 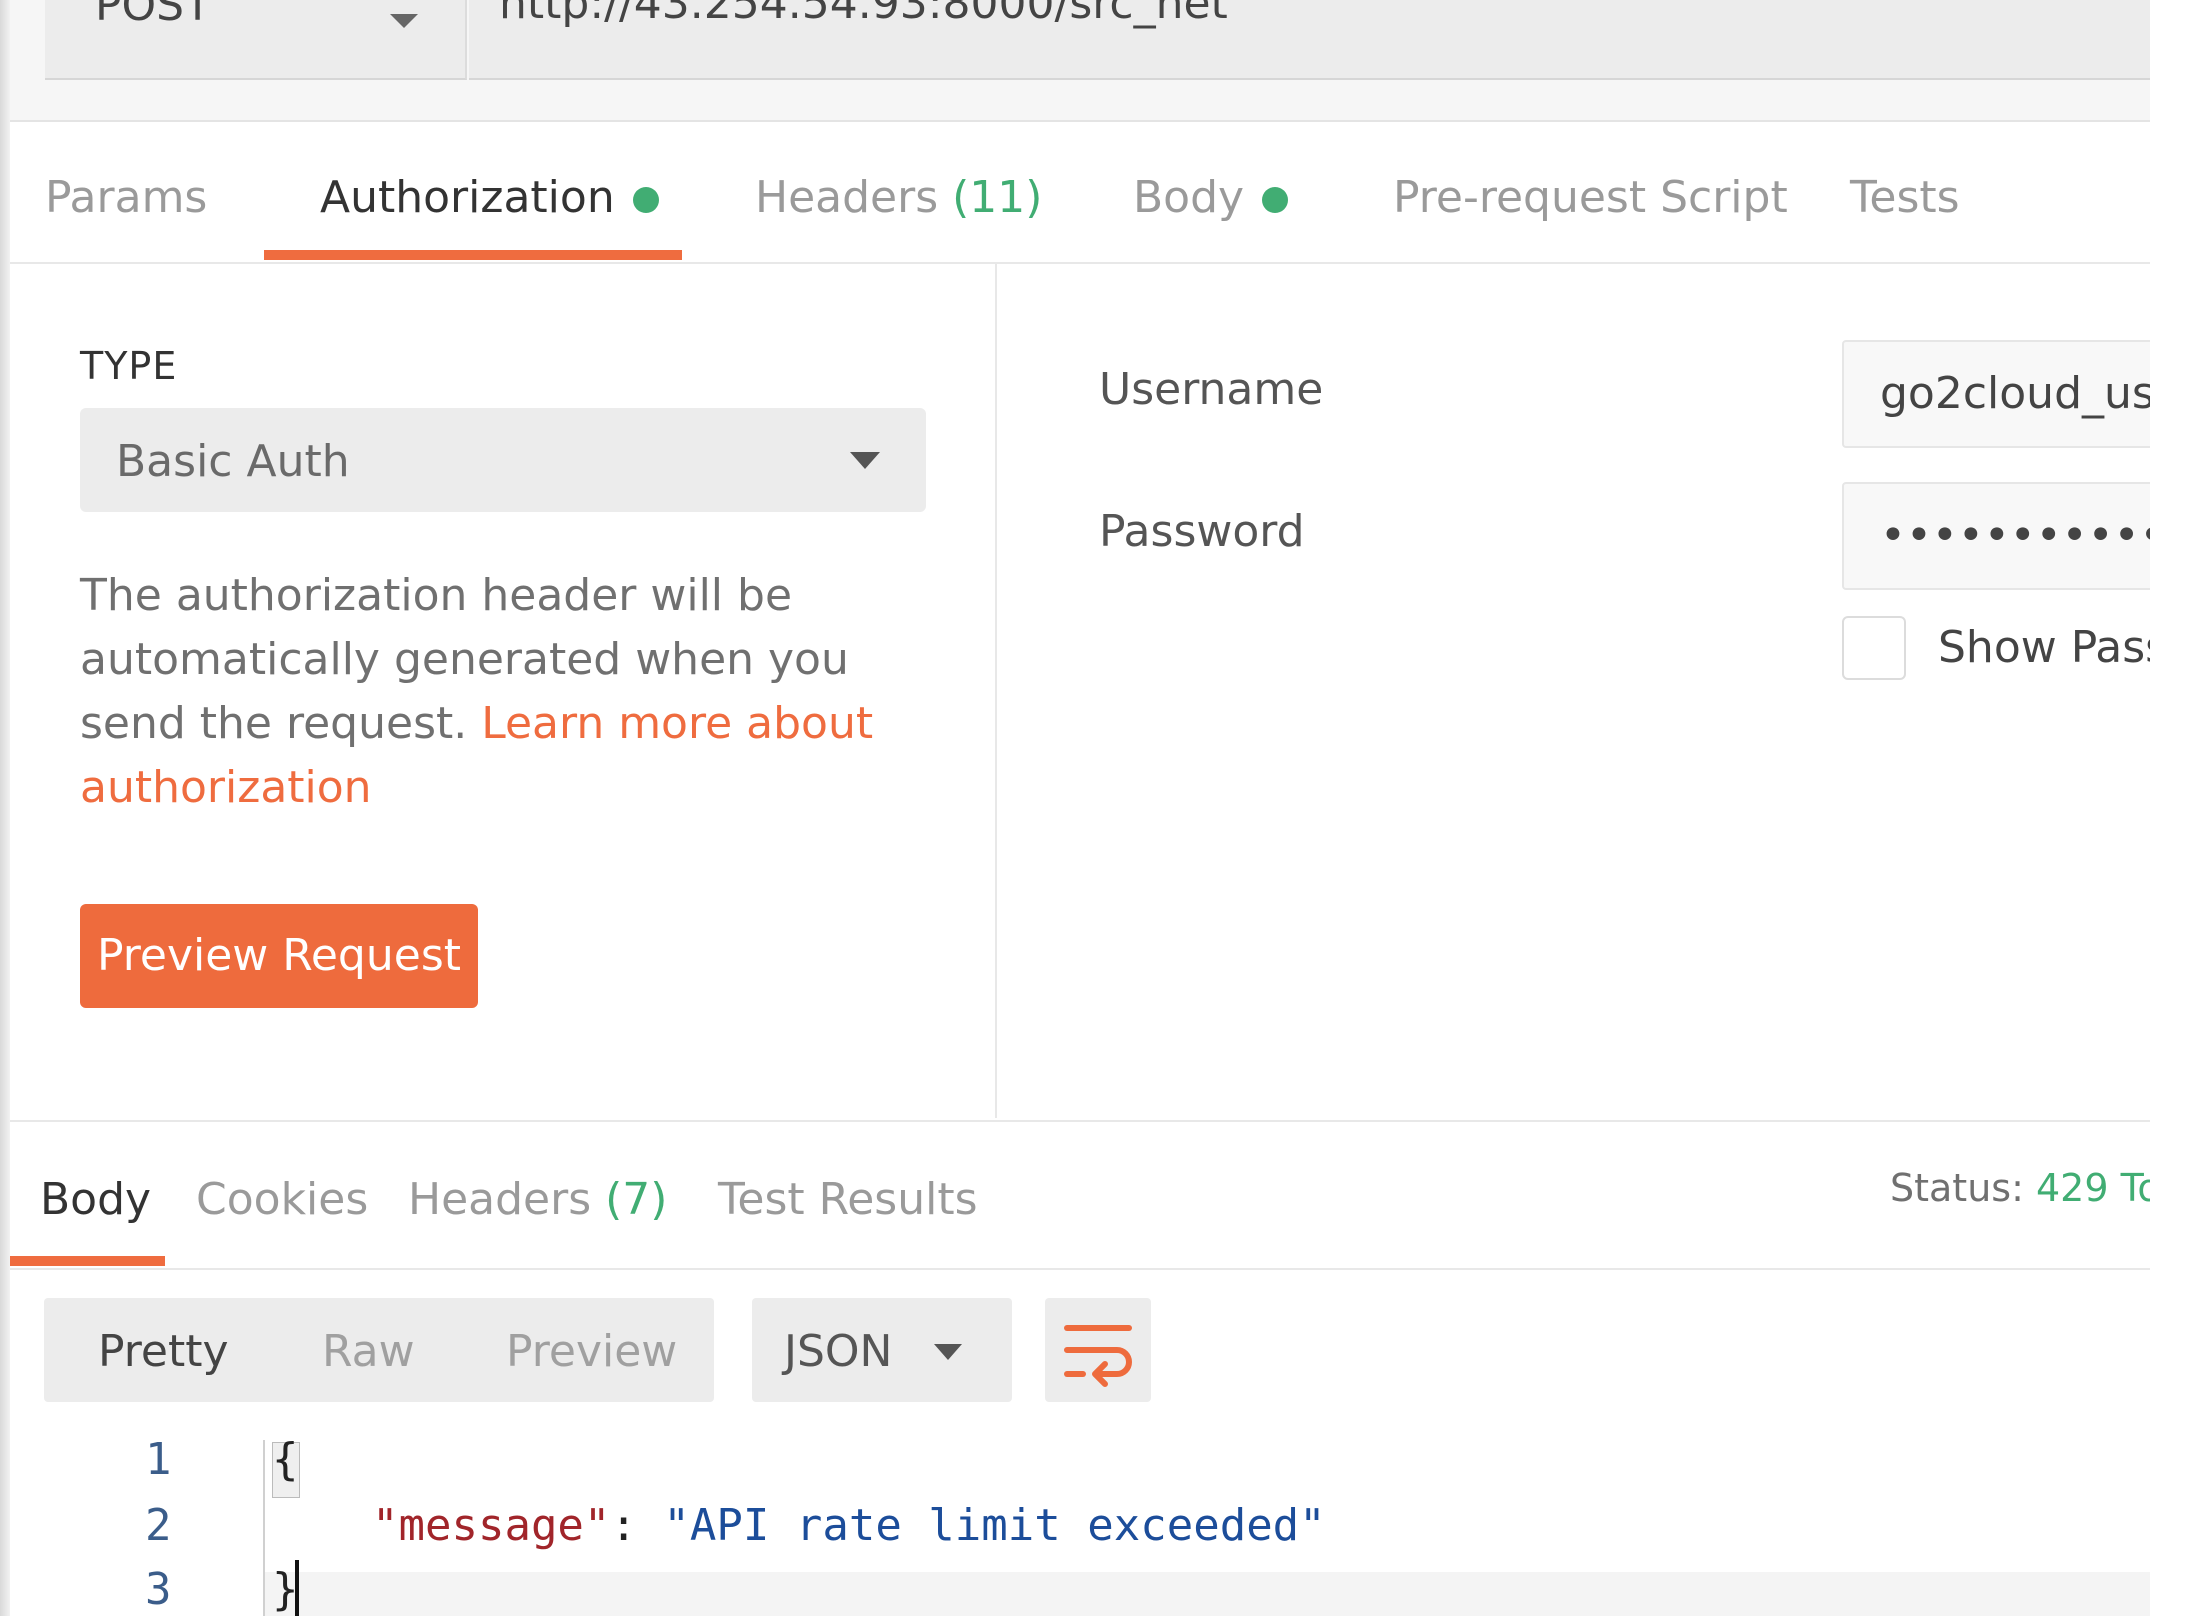 What do you see at coordinates (1211, 1594) in the screenshot?
I see `current-line-highlight` at bounding box center [1211, 1594].